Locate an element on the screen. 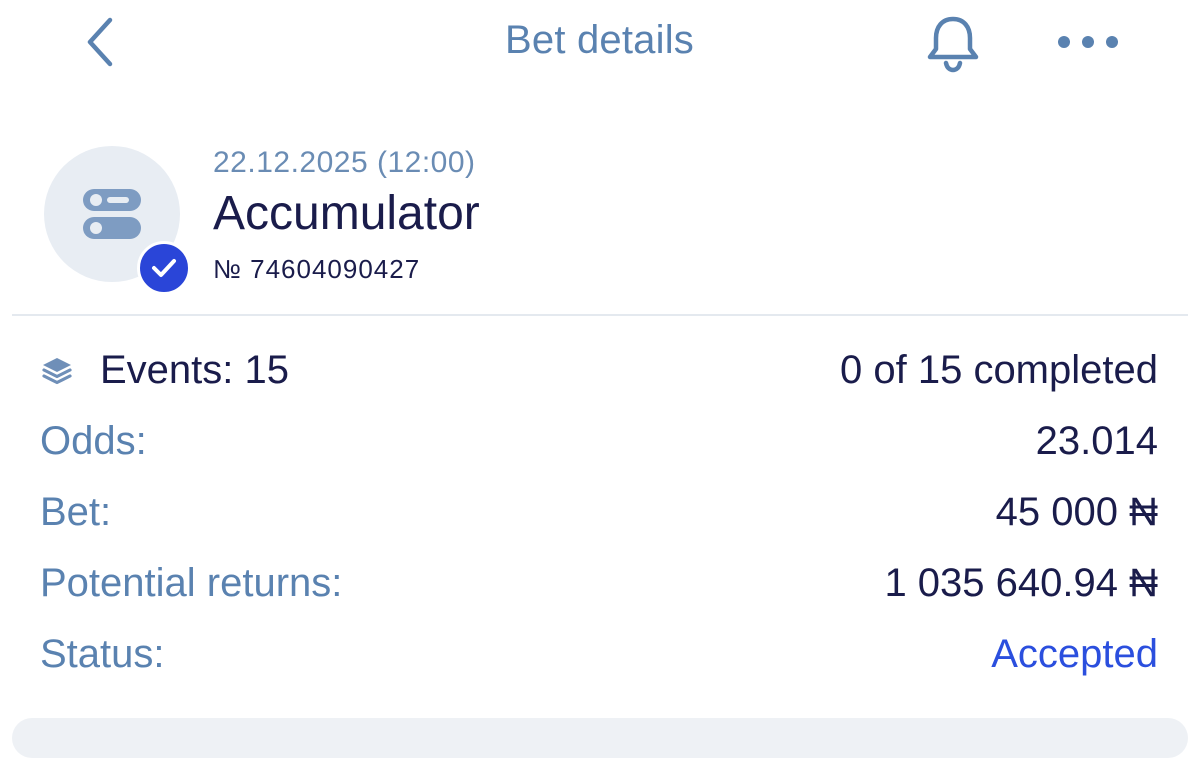 The image size is (1199, 758). more-options-button is located at coordinates (1088, 42).